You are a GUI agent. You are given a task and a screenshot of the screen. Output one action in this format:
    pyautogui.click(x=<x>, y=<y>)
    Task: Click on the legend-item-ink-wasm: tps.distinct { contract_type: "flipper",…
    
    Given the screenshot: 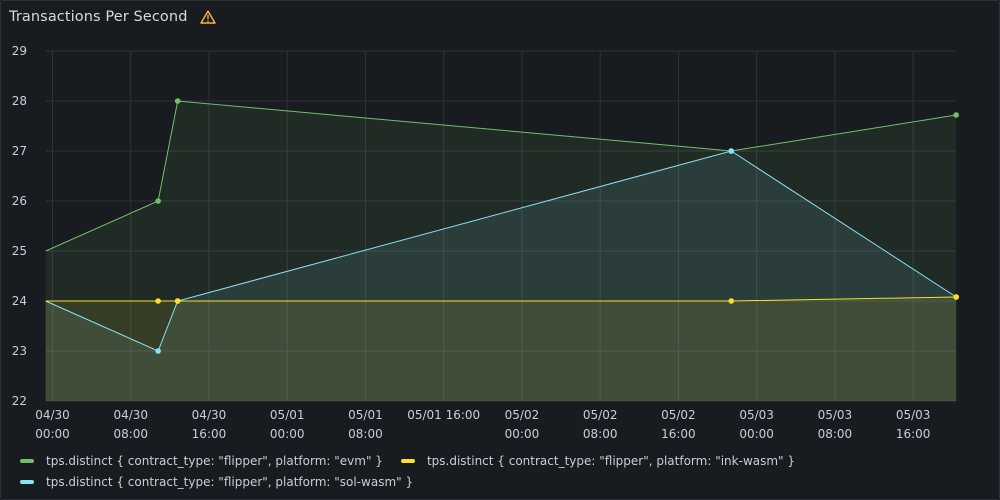 What is the action you would take?
    pyautogui.click(x=598, y=460)
    